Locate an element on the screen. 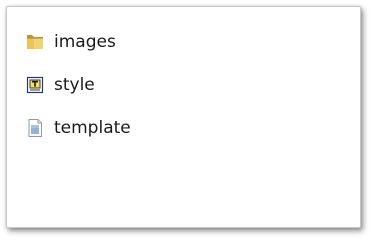 The width and height of the screenshot is (373, 241). text-document-icon is located at coordinates (35, 85).